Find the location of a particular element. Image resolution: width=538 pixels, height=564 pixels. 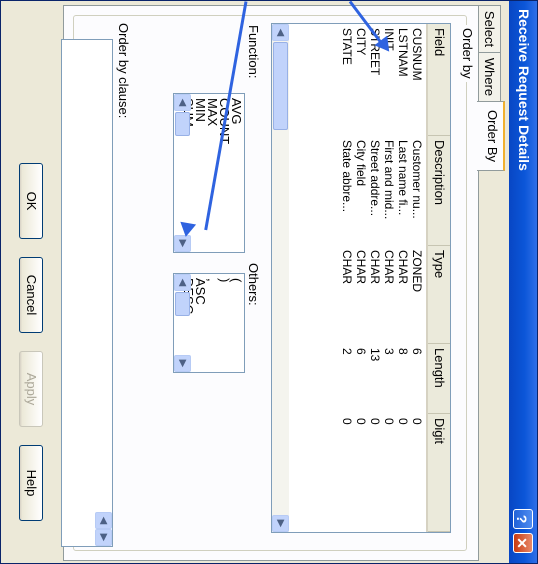

tab-where: Where is located at coordinates (490, 77).